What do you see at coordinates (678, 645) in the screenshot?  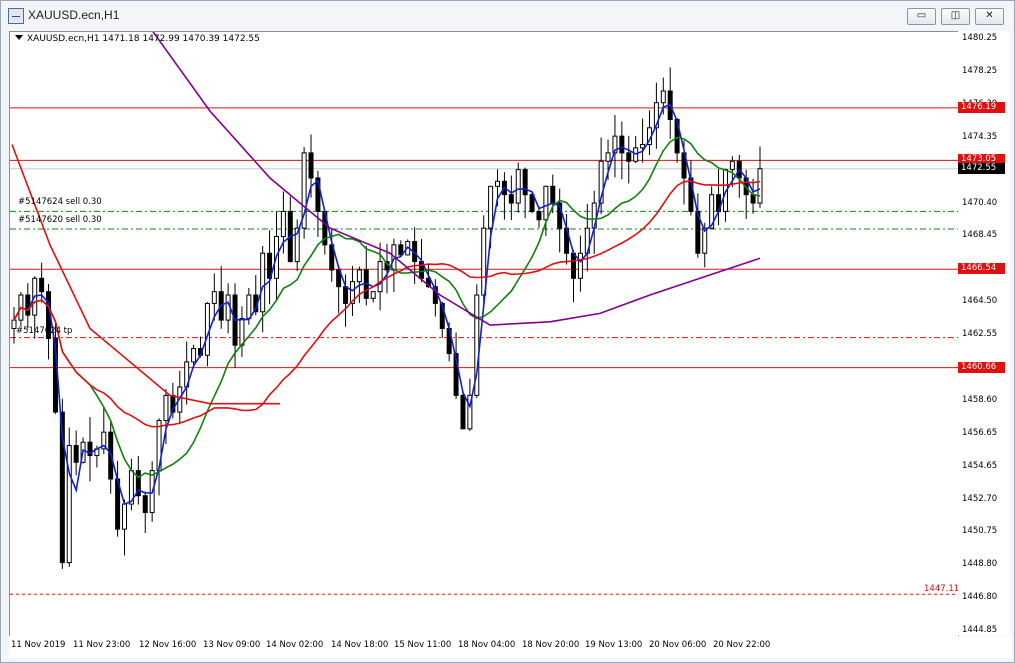 I see `time-tick-label: 20 Nov 06:00` at bounding box center [678, 645].